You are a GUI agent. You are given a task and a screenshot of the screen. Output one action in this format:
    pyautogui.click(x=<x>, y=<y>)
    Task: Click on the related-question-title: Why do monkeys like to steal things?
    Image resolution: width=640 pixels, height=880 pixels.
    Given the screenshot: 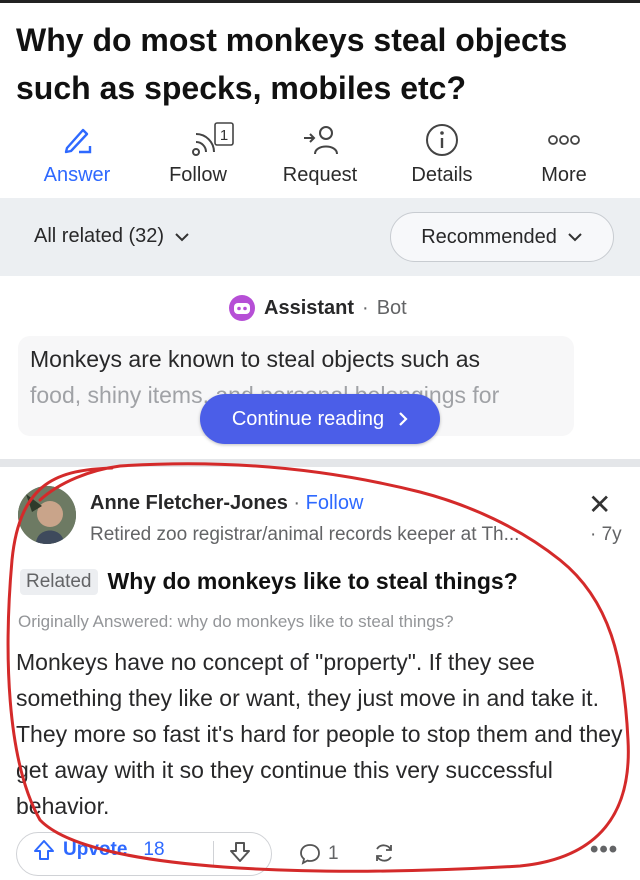 What is the action you would take?
    pyautogui.click(x=313, y=581)
    